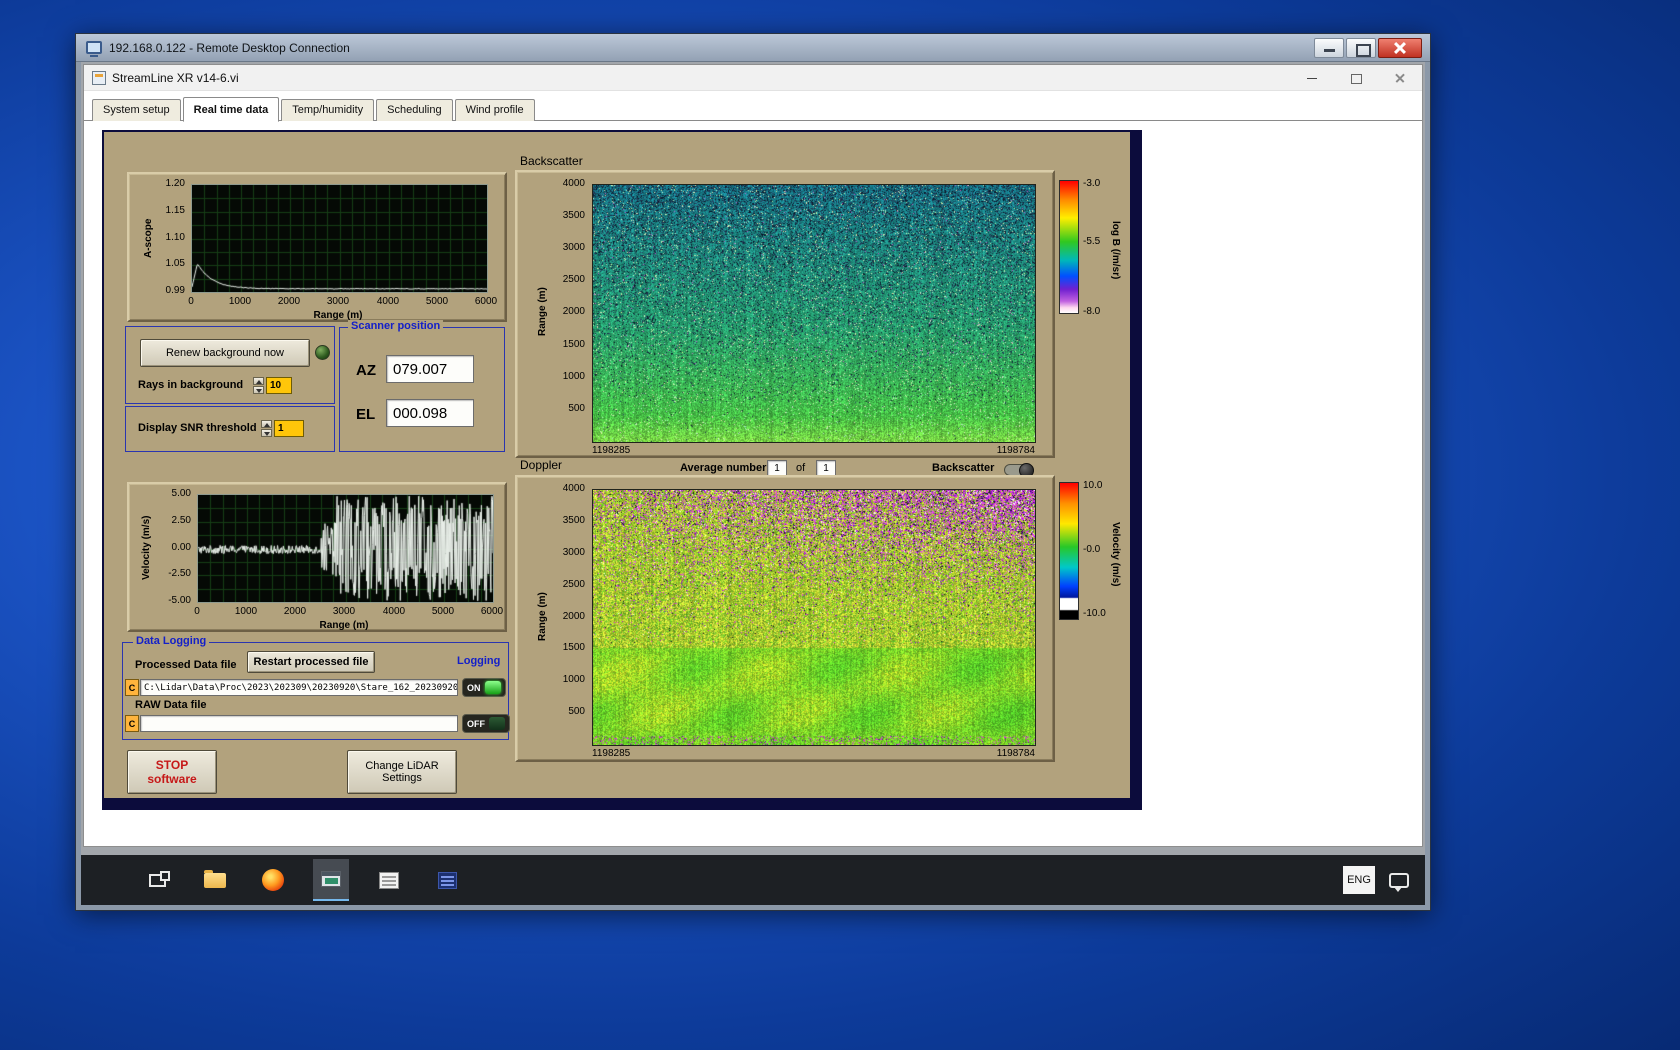 The image size is (1680, 1050). What do you see at coordinates (215, 880) in the screenshot?
I see `file-explorer-button` at bounding box center [215, 880].